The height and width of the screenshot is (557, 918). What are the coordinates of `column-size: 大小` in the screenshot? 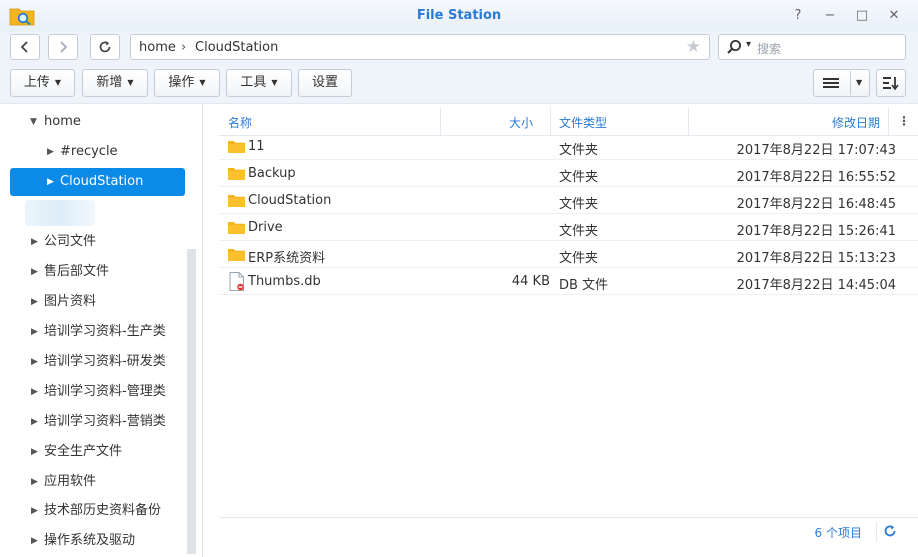 It's located at (521, 122).